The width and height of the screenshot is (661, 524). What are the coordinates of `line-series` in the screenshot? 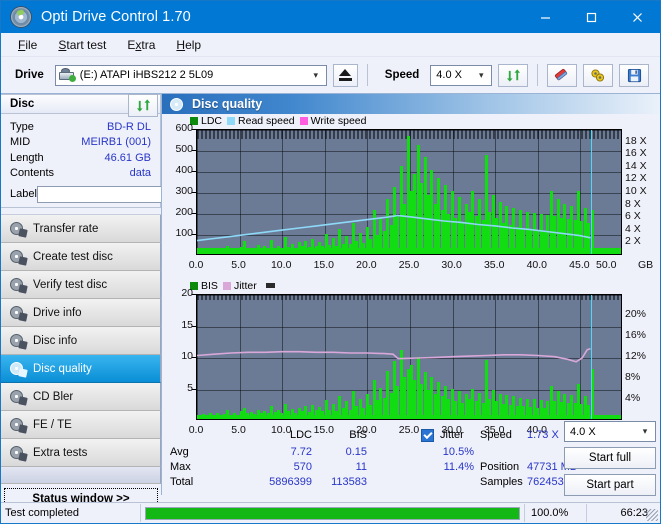 It's located at (394, 355).